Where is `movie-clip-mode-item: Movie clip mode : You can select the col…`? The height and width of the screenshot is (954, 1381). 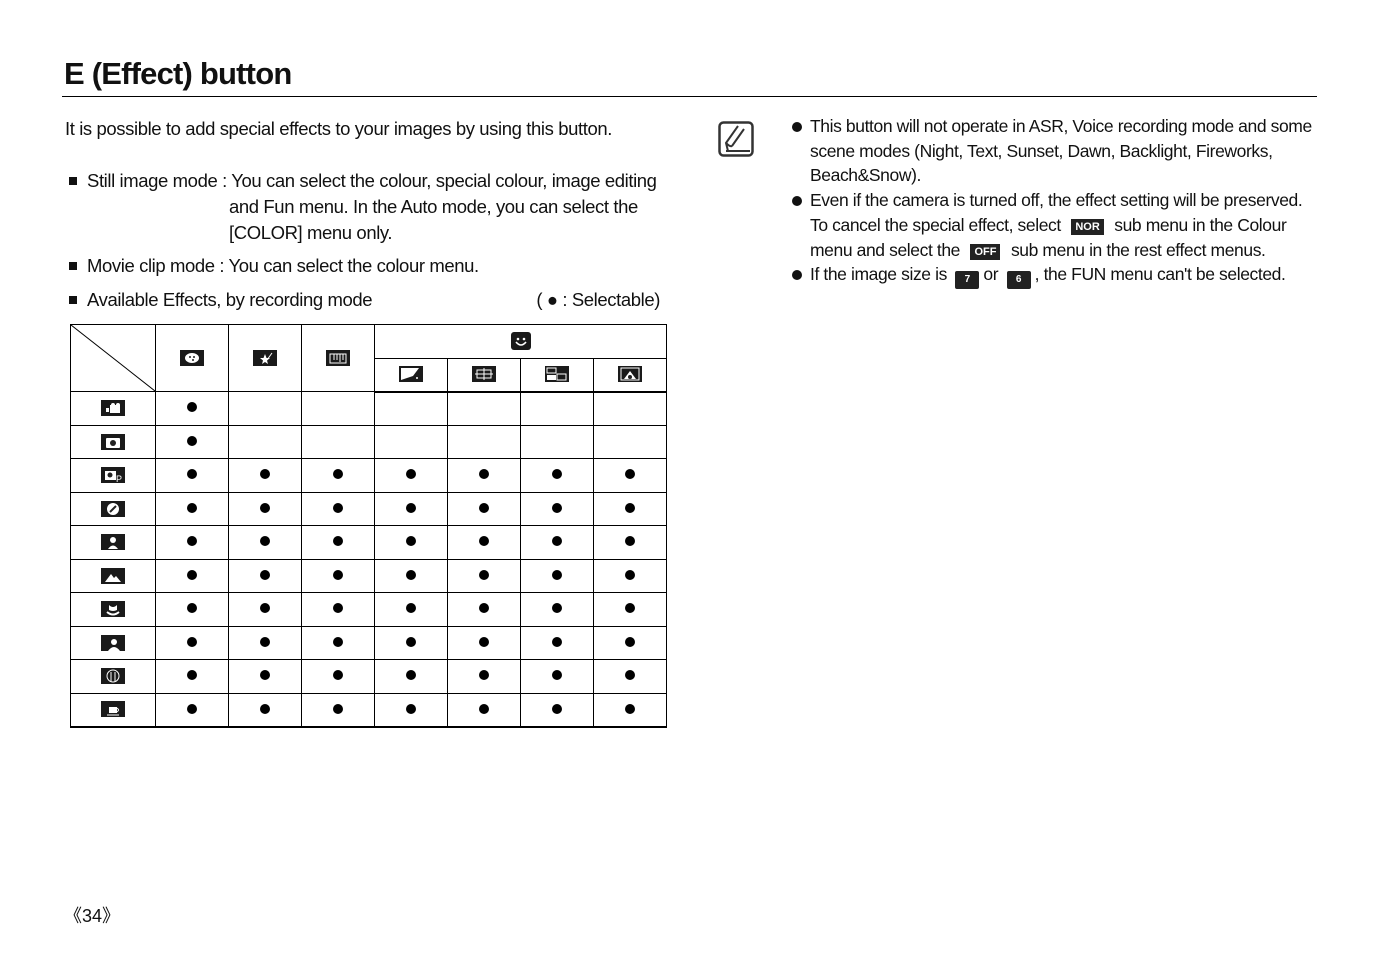
movie-clip-mode-item: Movie clip mode : You can select the col… is located at coordinates (272, 266).